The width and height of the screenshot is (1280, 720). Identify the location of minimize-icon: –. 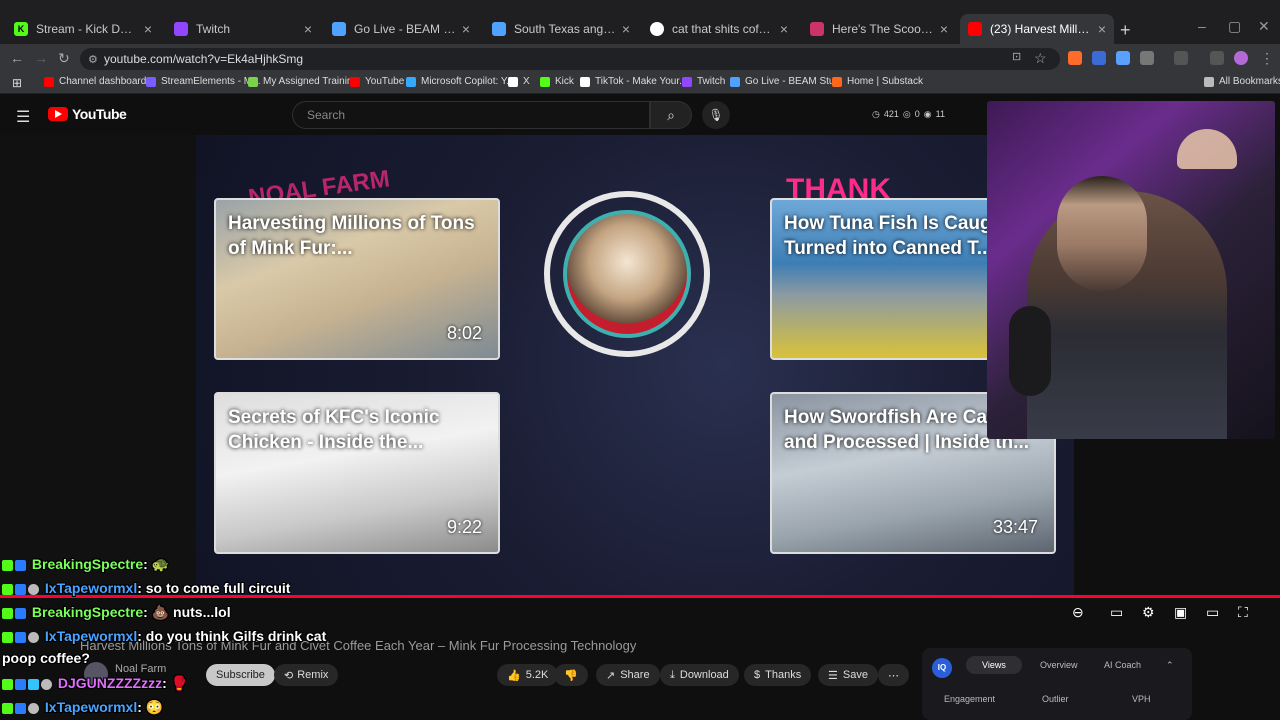
(1202, 26).